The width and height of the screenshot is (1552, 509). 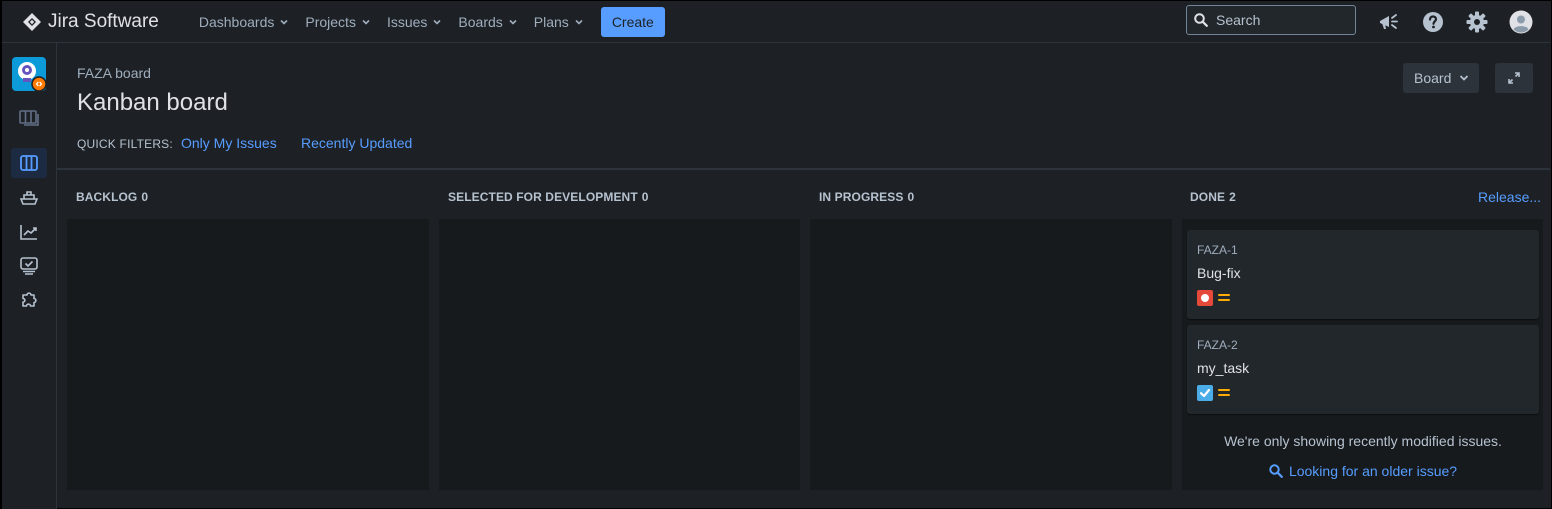 I want to click on page-title: Kanban board, so click(x=152, y=102).